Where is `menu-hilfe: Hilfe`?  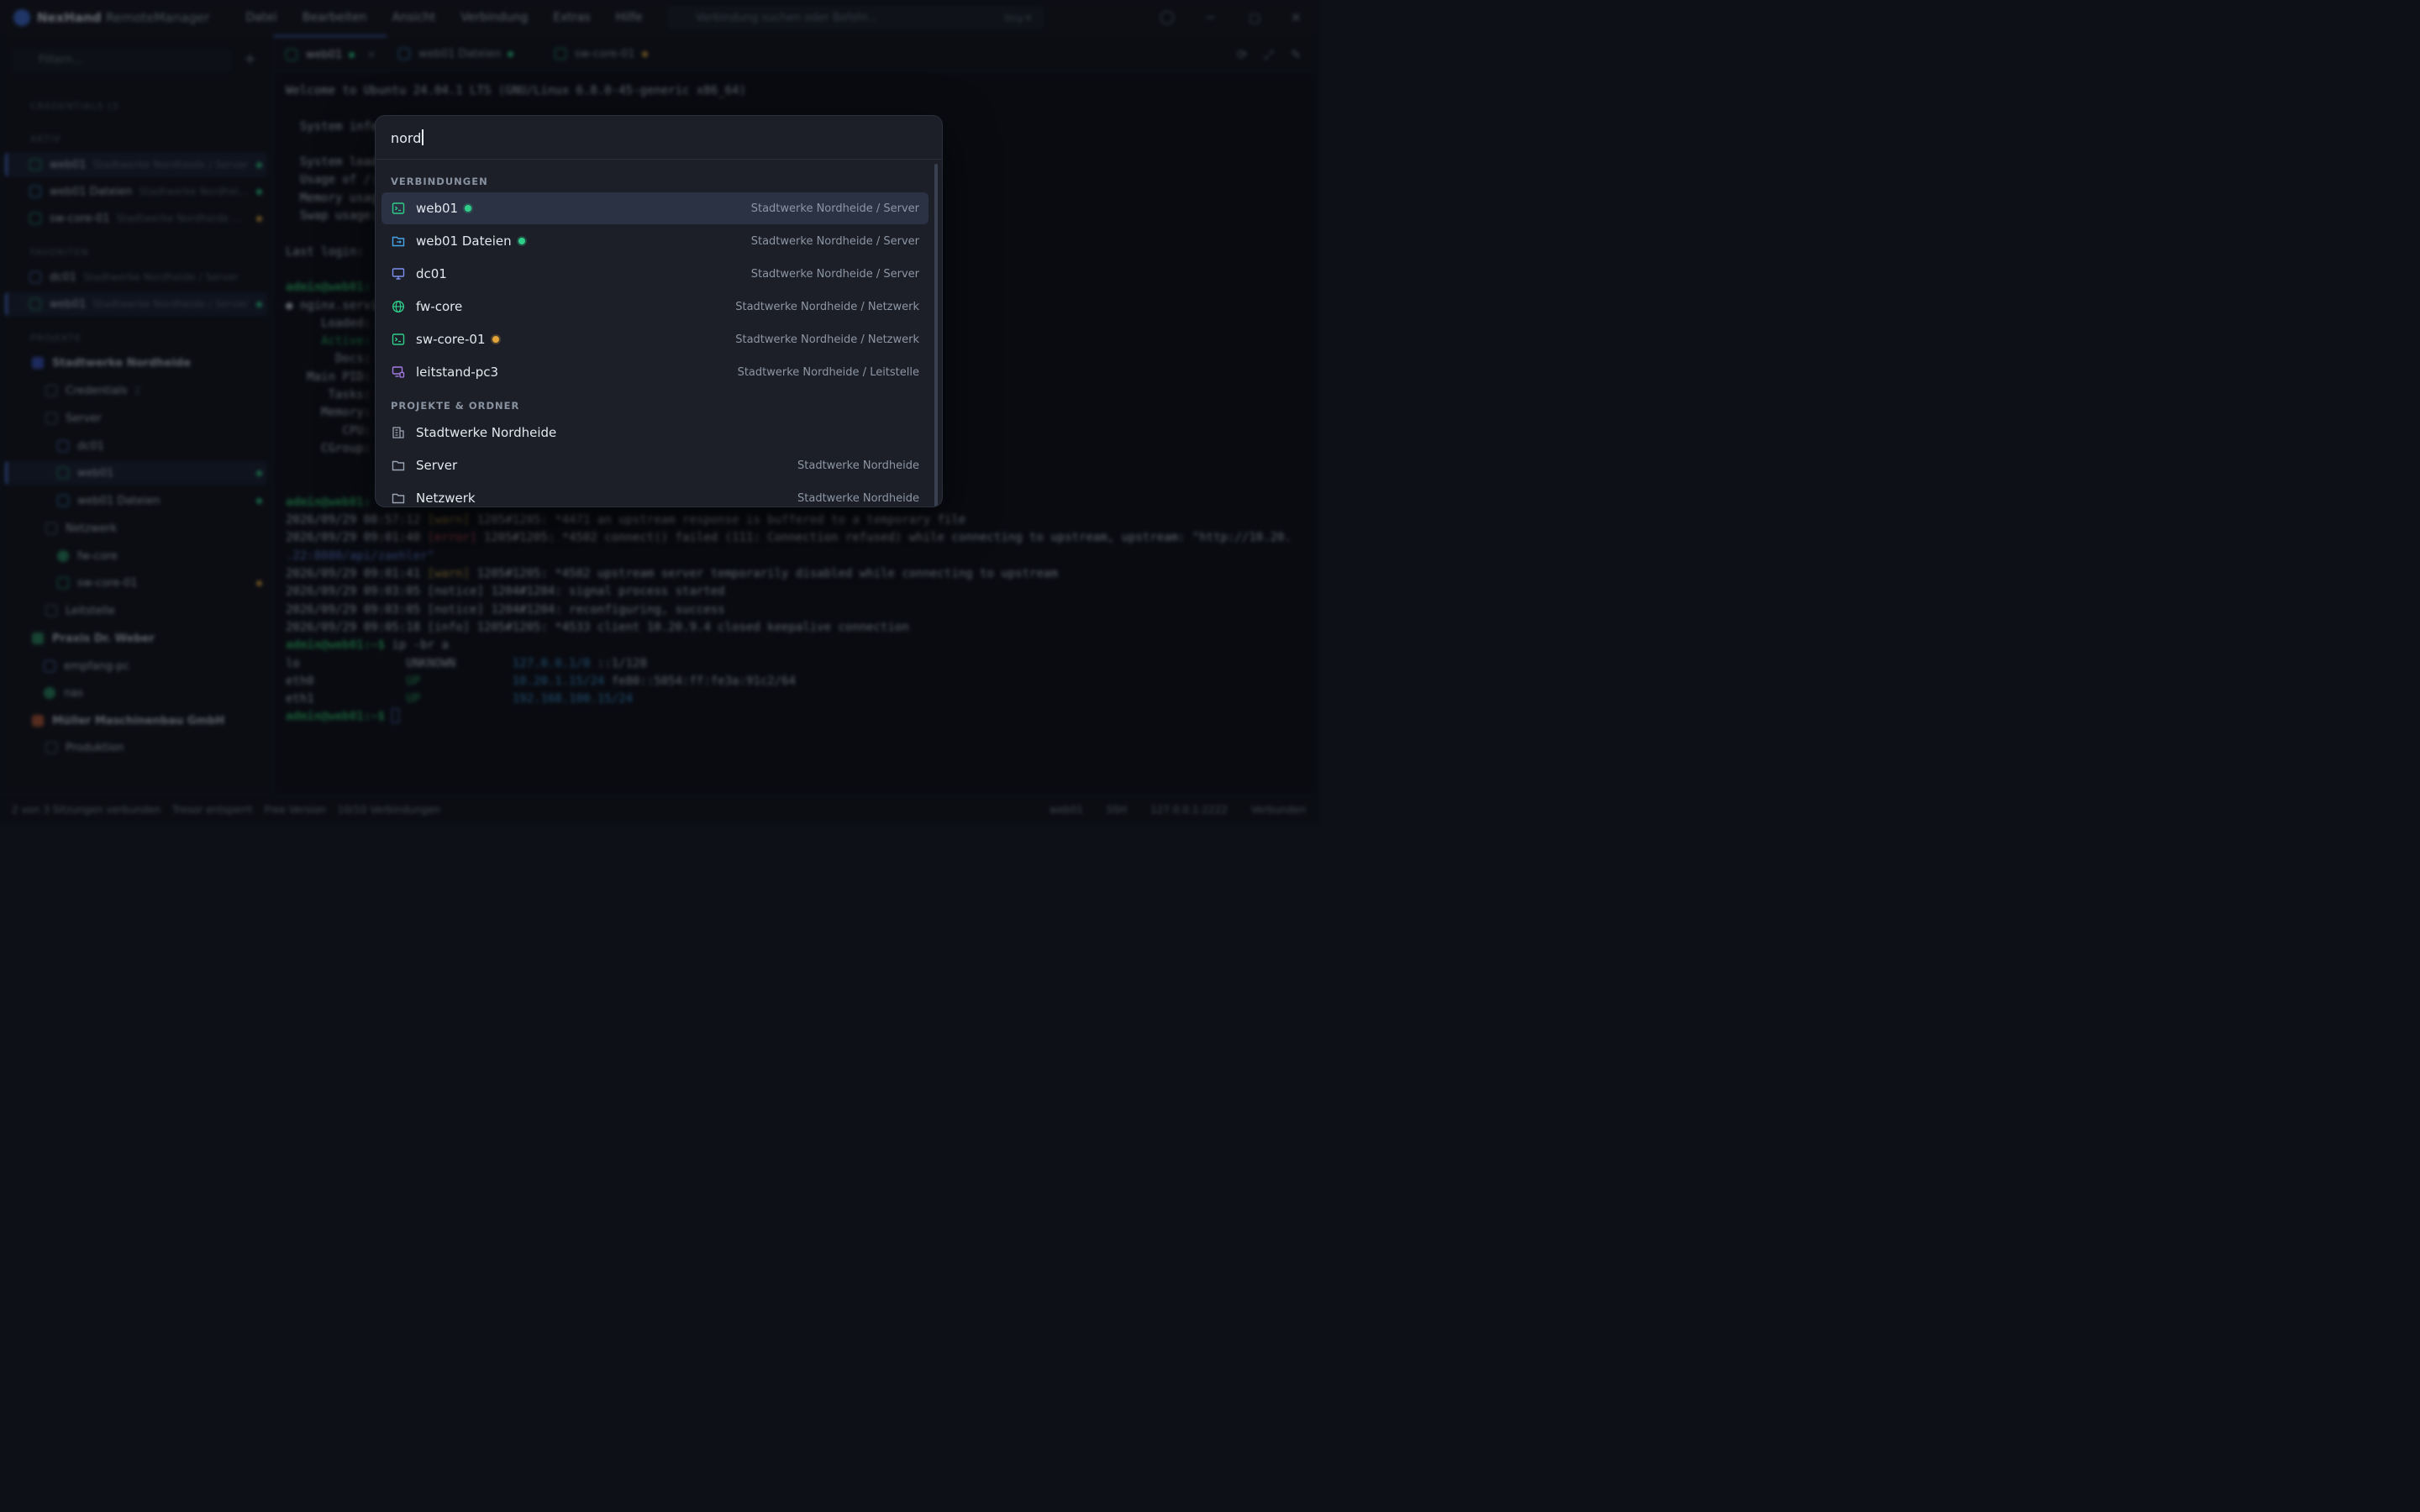 menu-hilfe: Hilfe is located at coordinates (629, 17).